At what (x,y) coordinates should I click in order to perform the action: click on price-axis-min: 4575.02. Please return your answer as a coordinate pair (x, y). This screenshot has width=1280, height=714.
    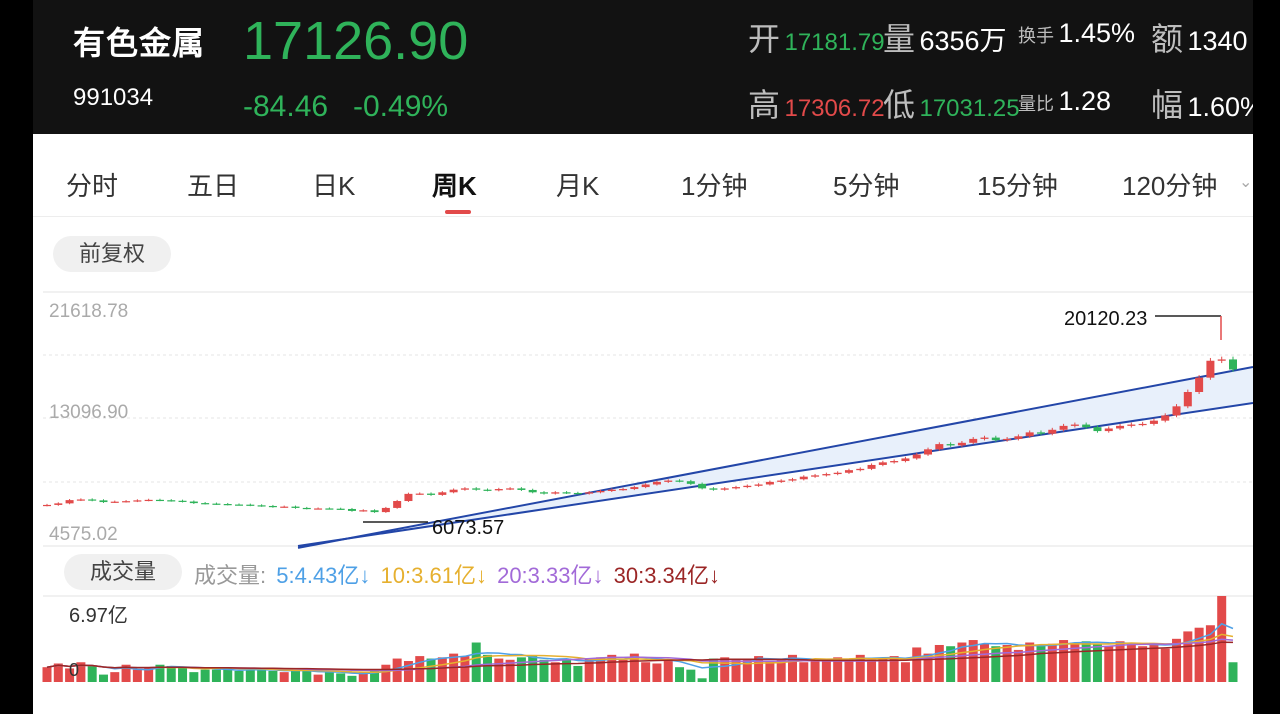
    Looking at the image, I should click on (83, 534).